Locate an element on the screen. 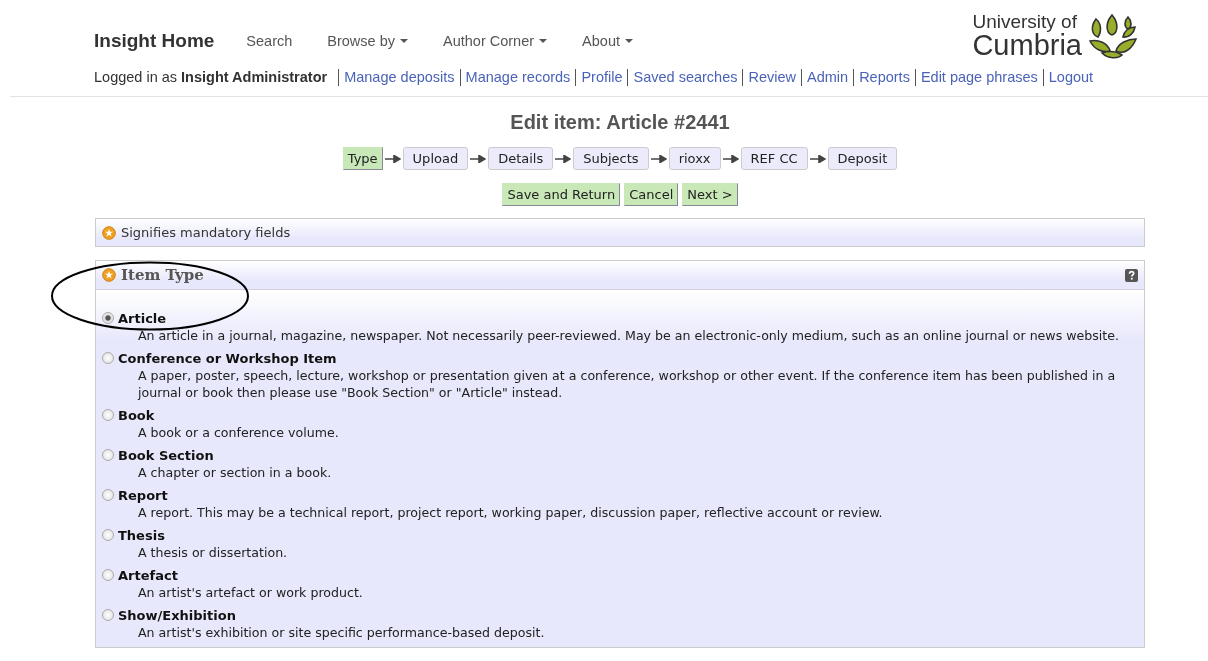 This screenshot has width=1208, height=661. user-menu-link: Manage deposits is located at coordinates (399, 77).